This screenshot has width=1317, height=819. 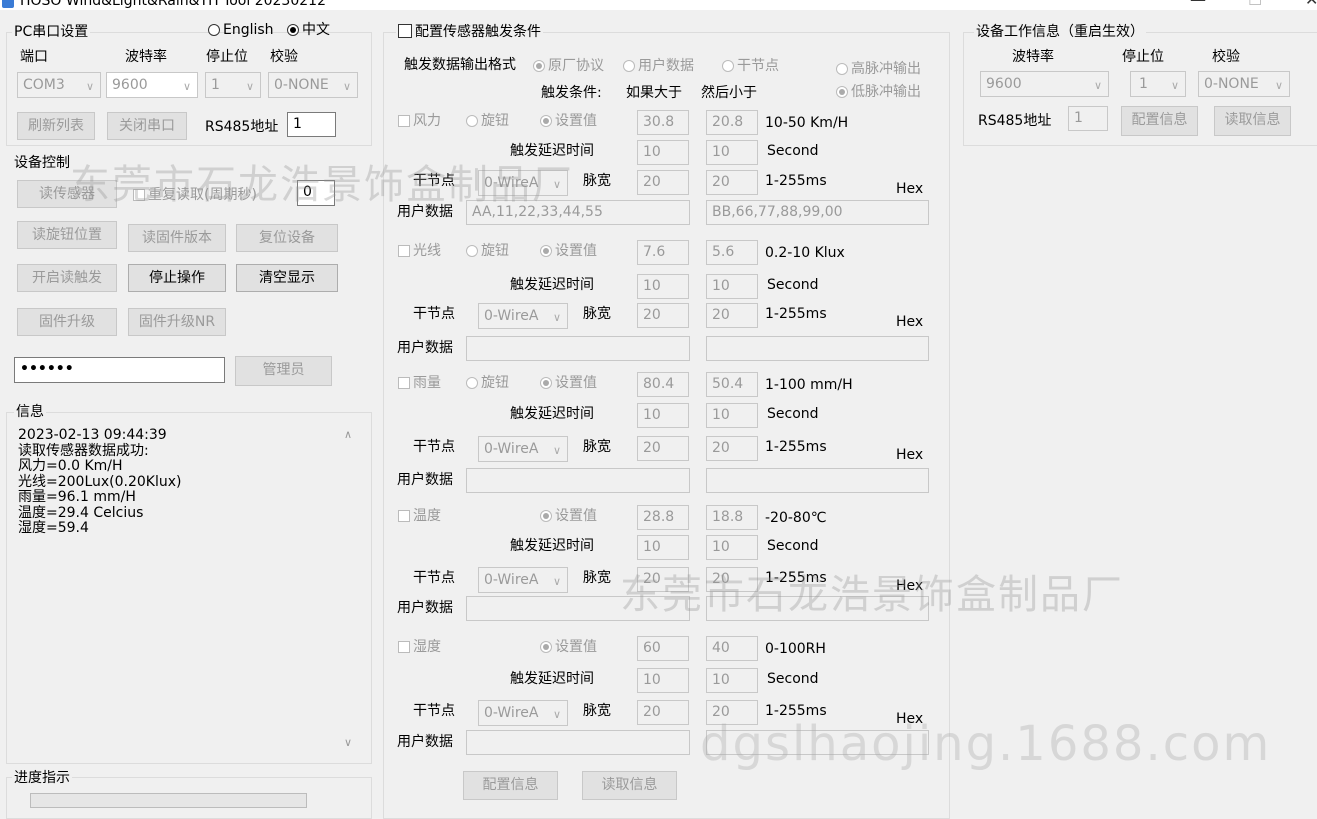 What do you see at coordinates (817, 212) in the screenshot?
I see `user-data-input-2: BB,66,77,88,99,00` at bounding box center [817, 212].